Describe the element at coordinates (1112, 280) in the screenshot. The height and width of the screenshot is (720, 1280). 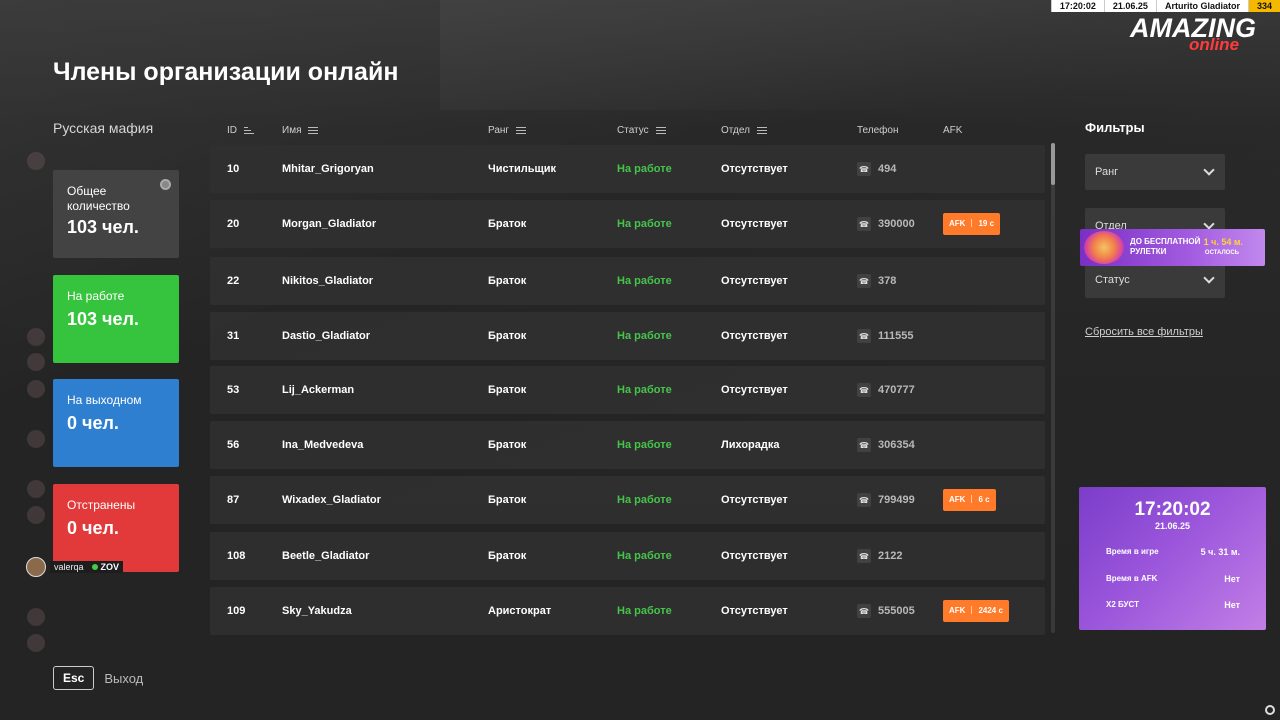
I see `filter-status-label: Статус` at that location.